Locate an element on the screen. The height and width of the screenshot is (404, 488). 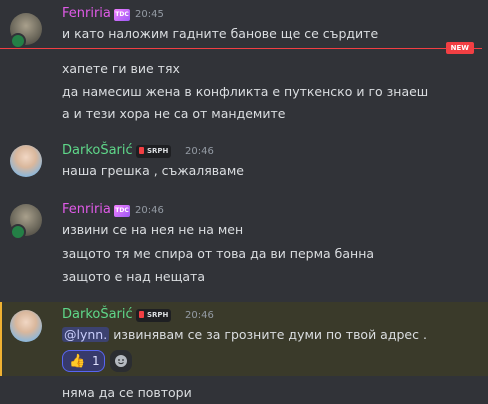
reaction-thumbs-up: 👍 1 is located at coordinates (83, 361).